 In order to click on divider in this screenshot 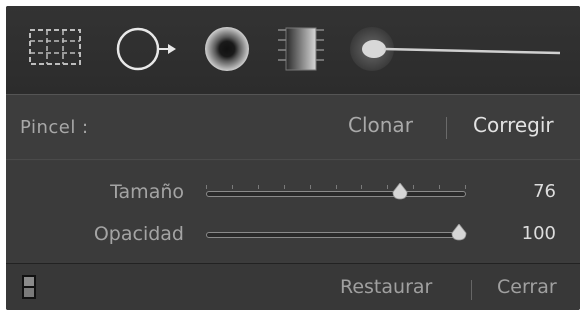, I will do `click(293, 159)`.